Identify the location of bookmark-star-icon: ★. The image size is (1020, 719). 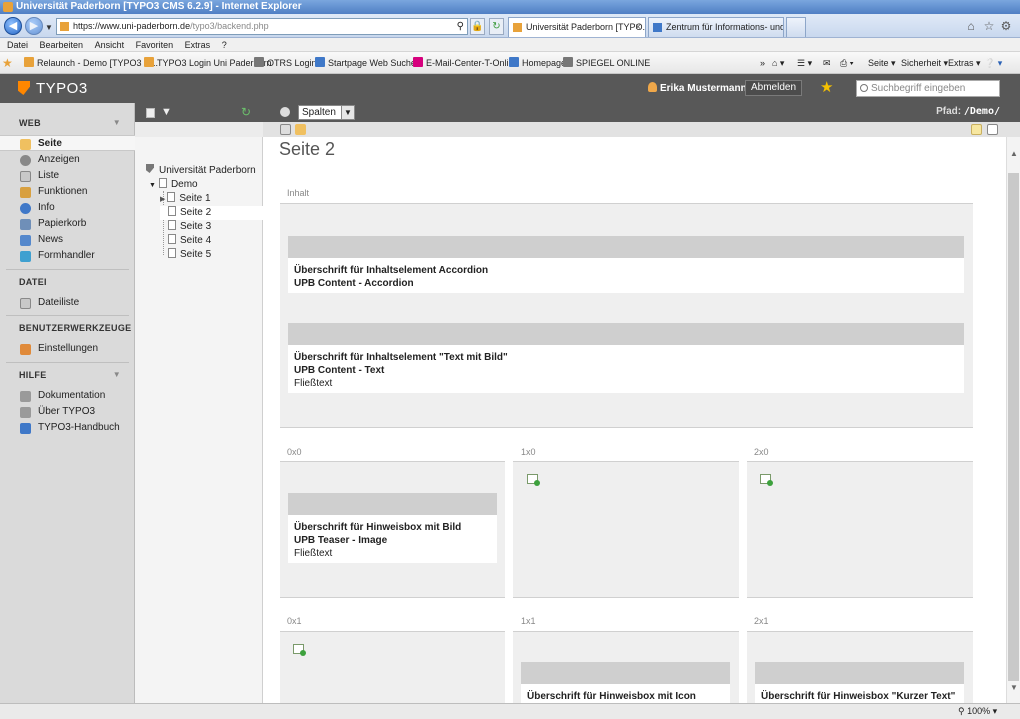
(826, 88).